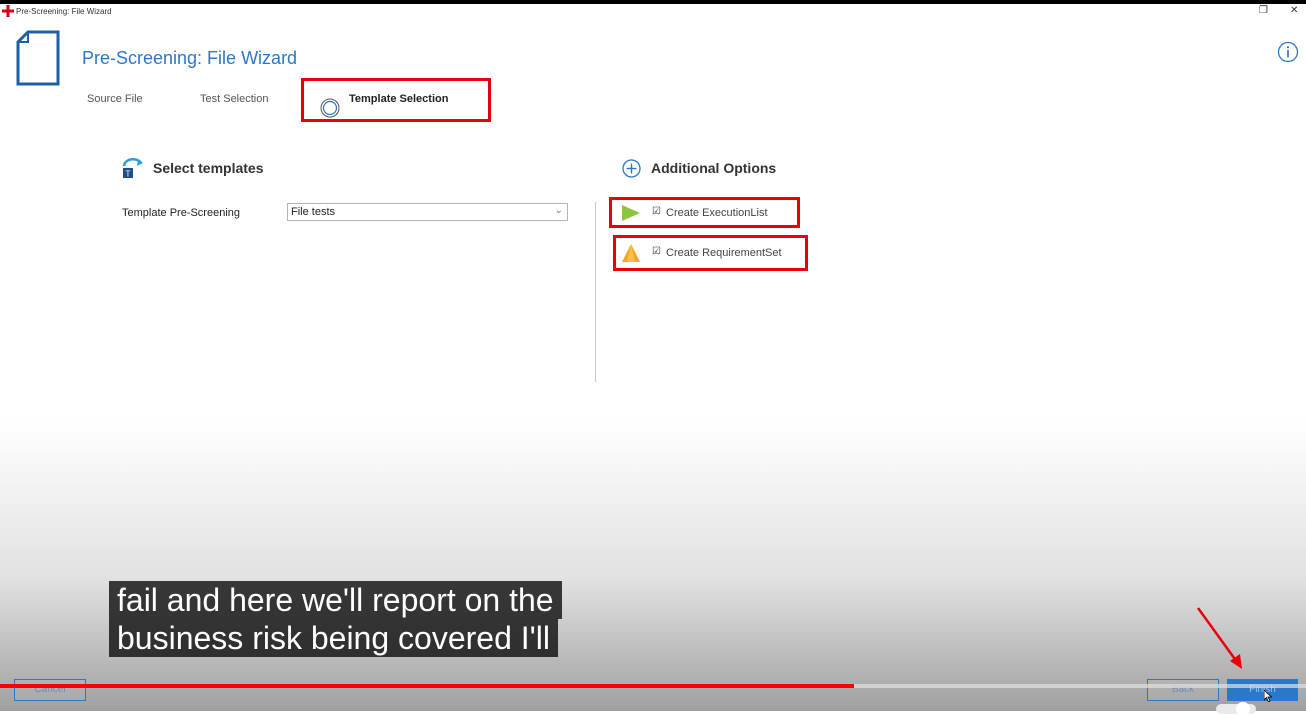 This screenshot has width=1306, height=716. I want to click on highlight-box-template-step, so click(396, 100).